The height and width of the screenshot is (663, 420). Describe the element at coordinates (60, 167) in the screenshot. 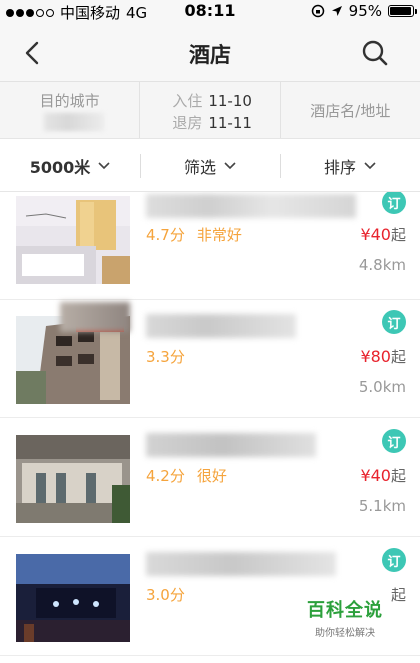

I see `distance-label: 5000米` at that location.